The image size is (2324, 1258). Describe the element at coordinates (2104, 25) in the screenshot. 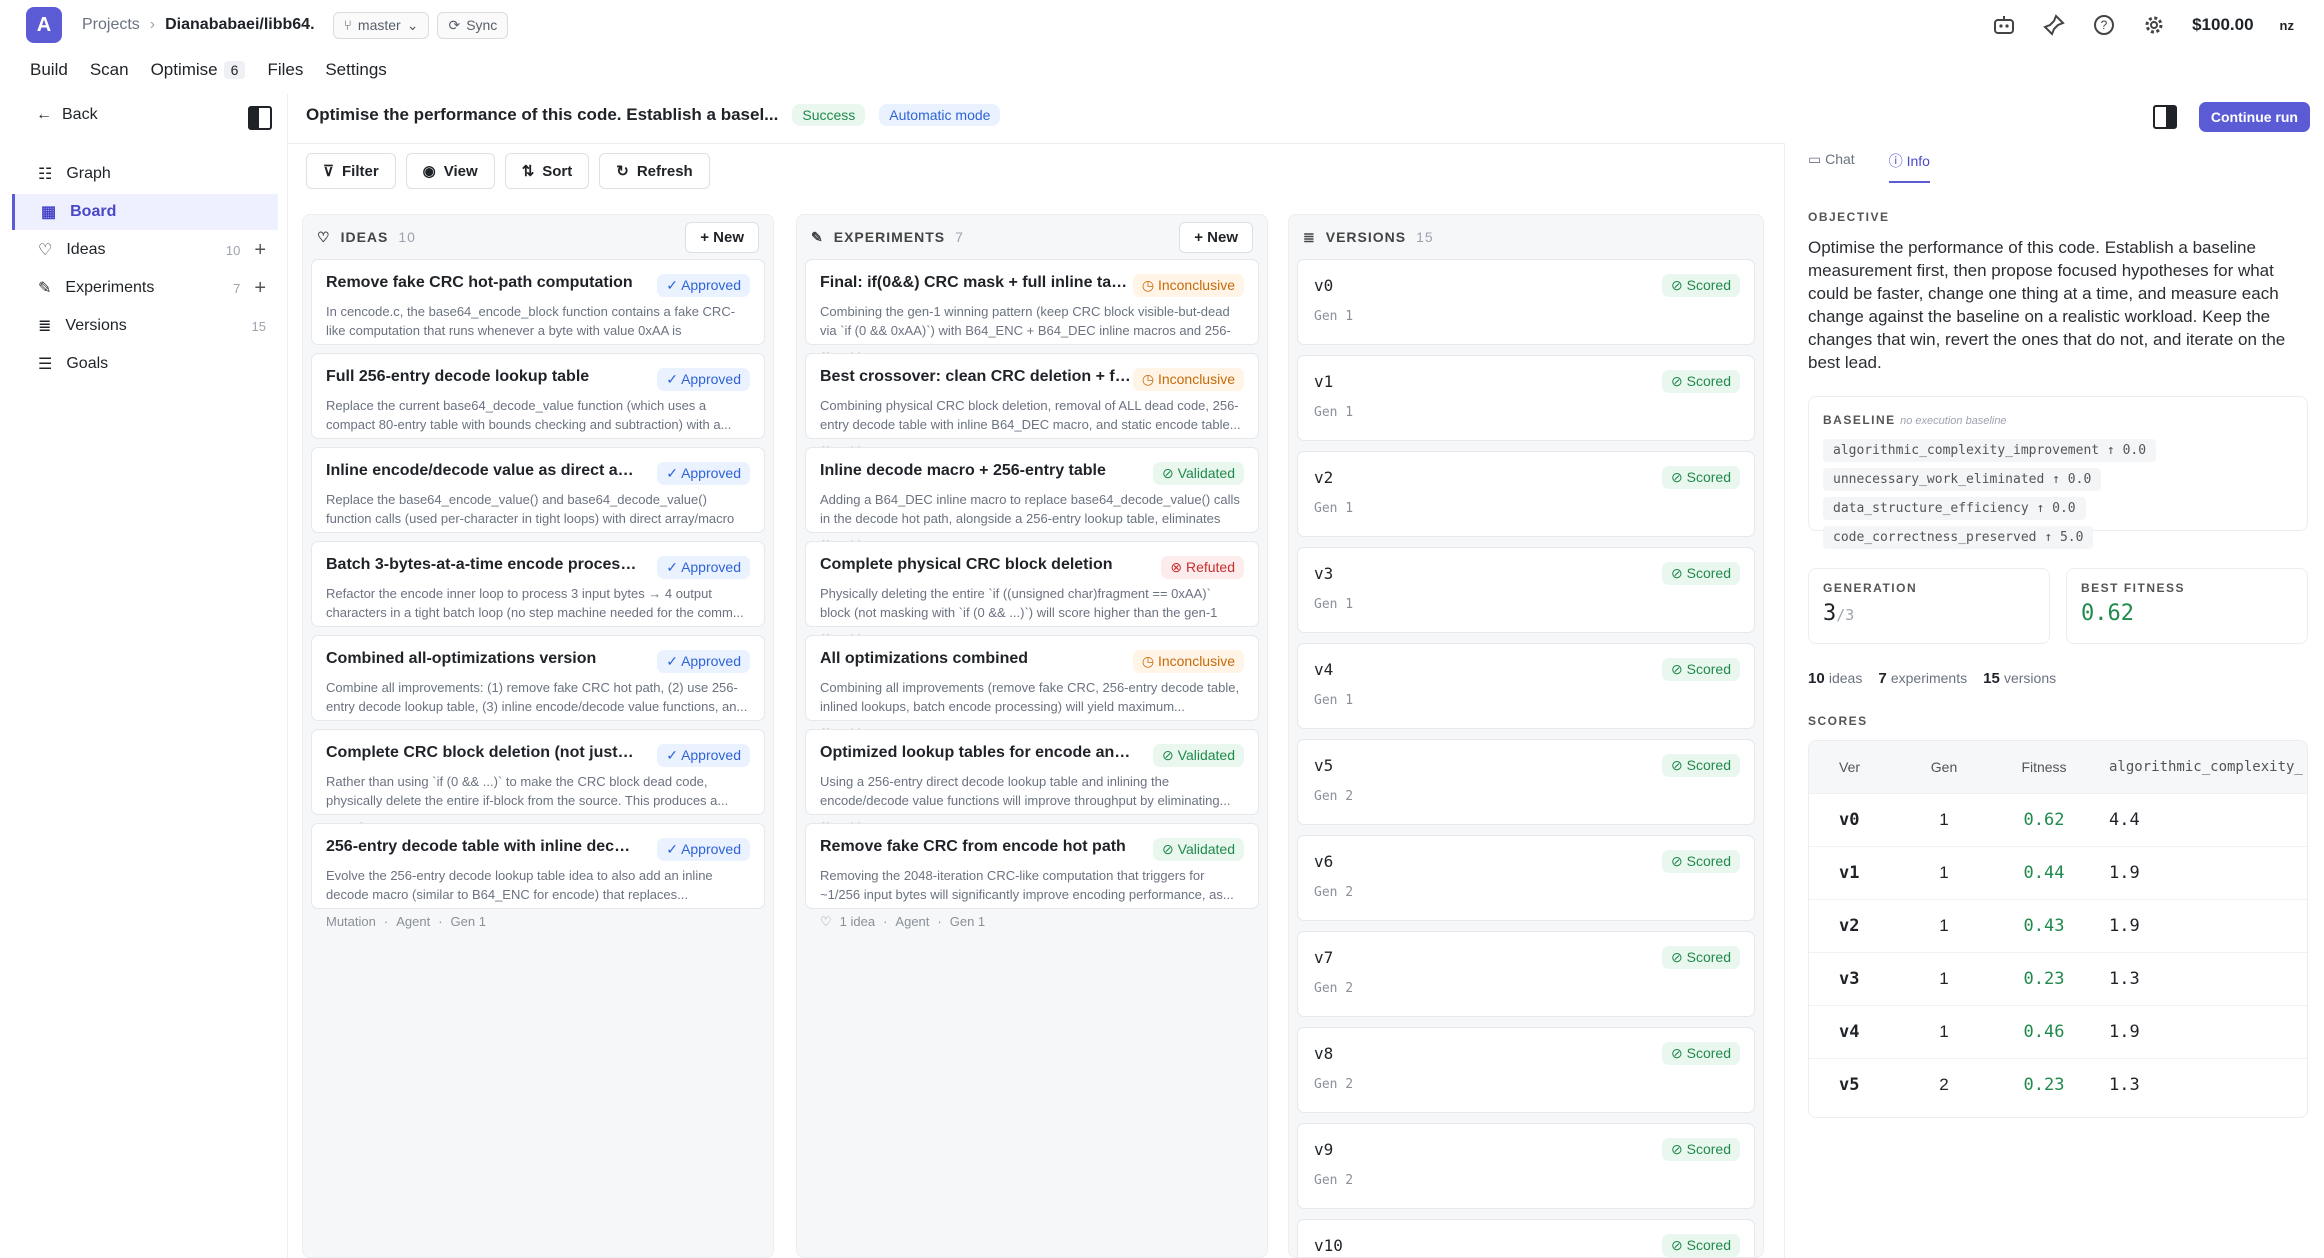

I see `help-icon: ?` at that location.